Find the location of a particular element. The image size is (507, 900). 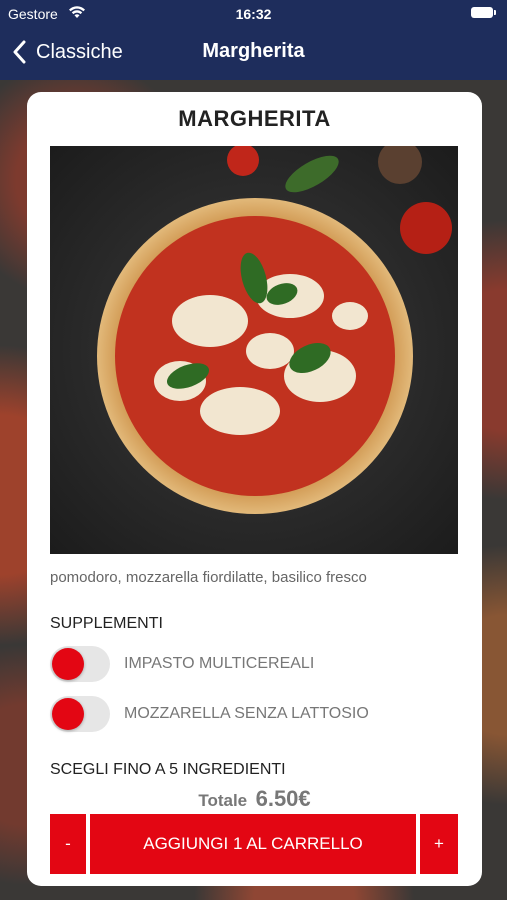

decrease-quantity-button: - is located at coordinates (68, 844).